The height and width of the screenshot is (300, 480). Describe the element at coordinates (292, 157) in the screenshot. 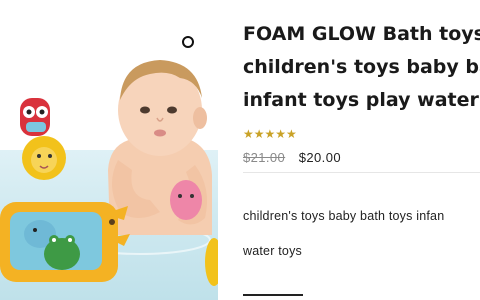

I see `price-row: $21.00 $20.00` at that location.